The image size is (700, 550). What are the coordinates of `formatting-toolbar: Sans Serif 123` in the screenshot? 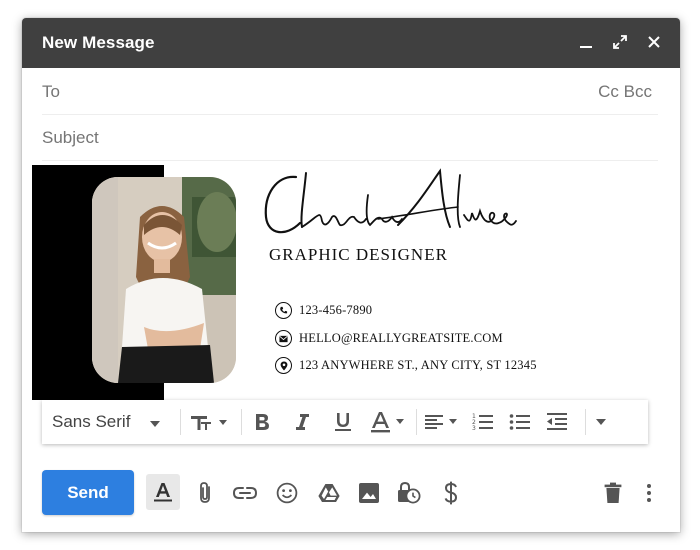 It's located at (345, 422).